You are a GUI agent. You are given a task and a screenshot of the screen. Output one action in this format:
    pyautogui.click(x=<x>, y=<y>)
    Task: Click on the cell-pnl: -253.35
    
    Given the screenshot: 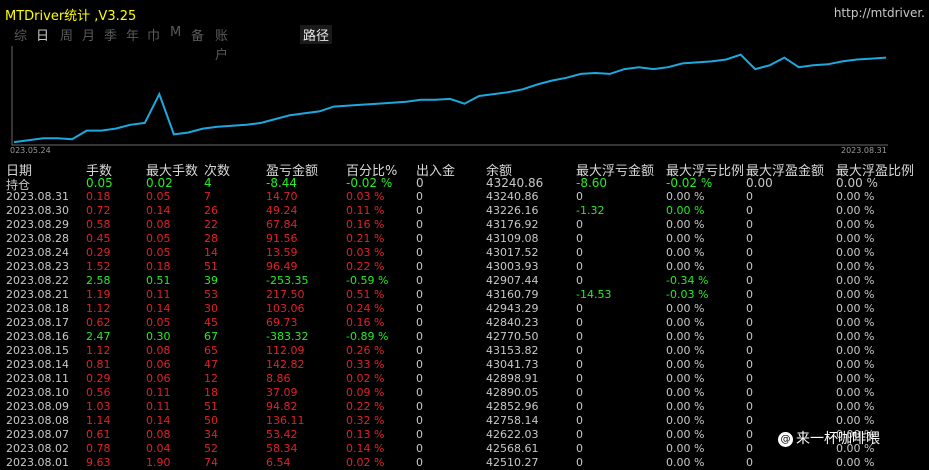 What is the action you would take?
    pyautogui.click(x=287, y=280)
    